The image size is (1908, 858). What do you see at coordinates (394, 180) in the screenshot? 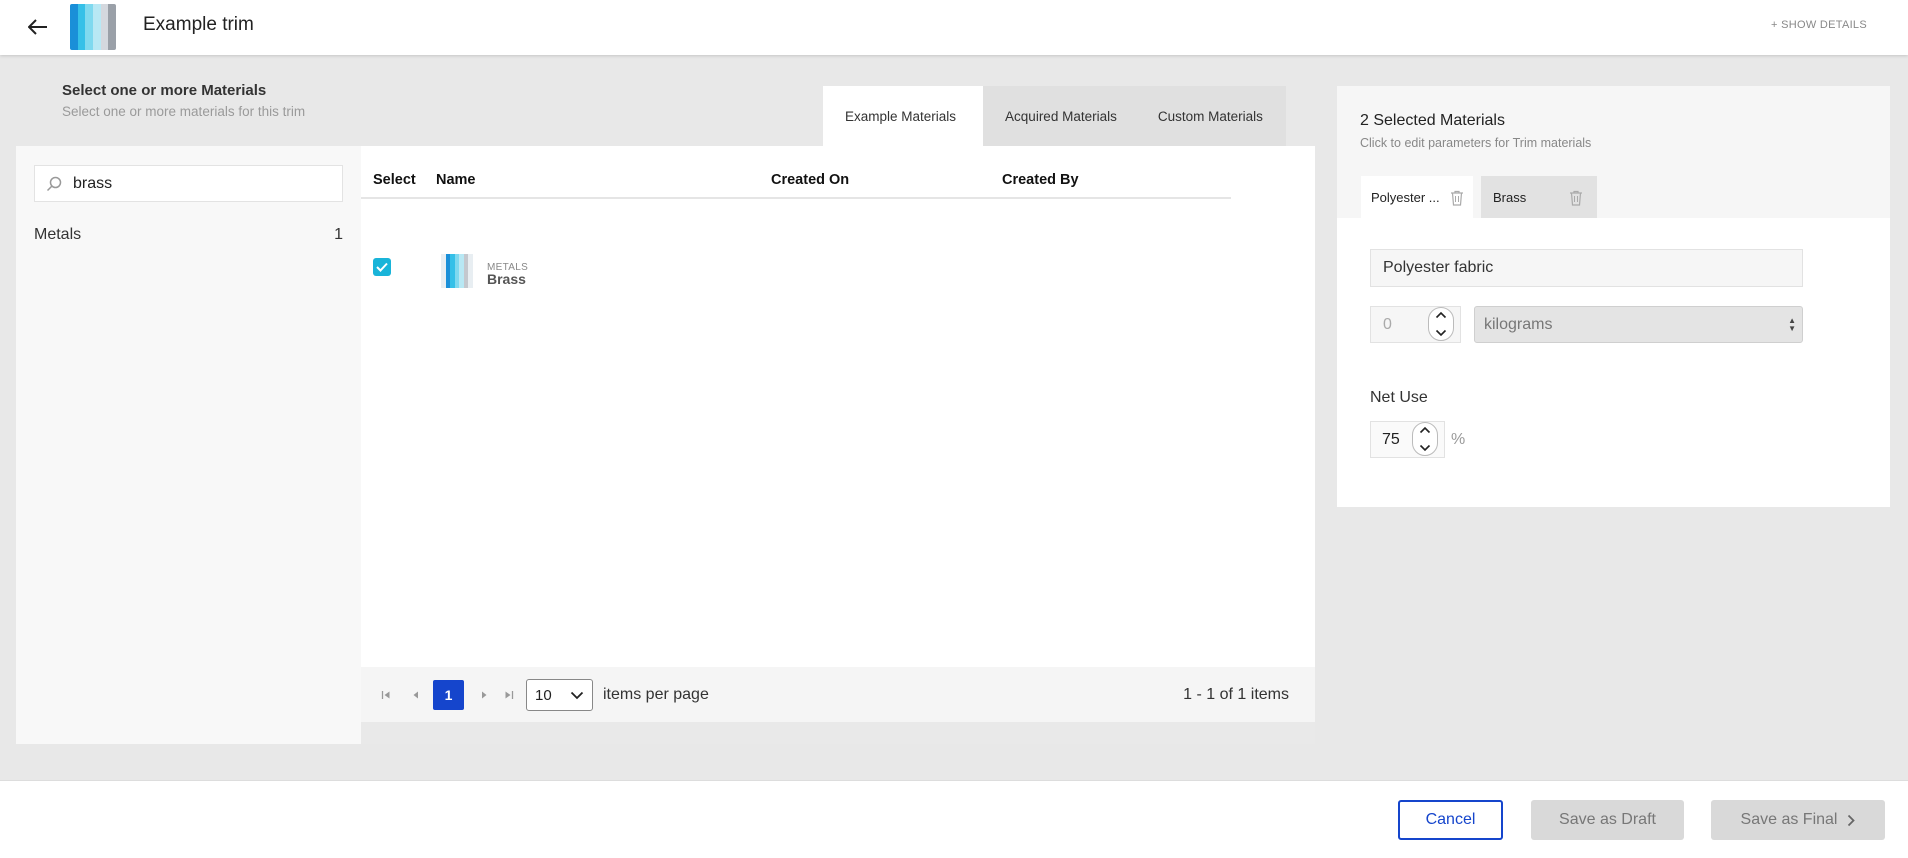
I see `column-header-select: Select` at bounding box center [394, 180].